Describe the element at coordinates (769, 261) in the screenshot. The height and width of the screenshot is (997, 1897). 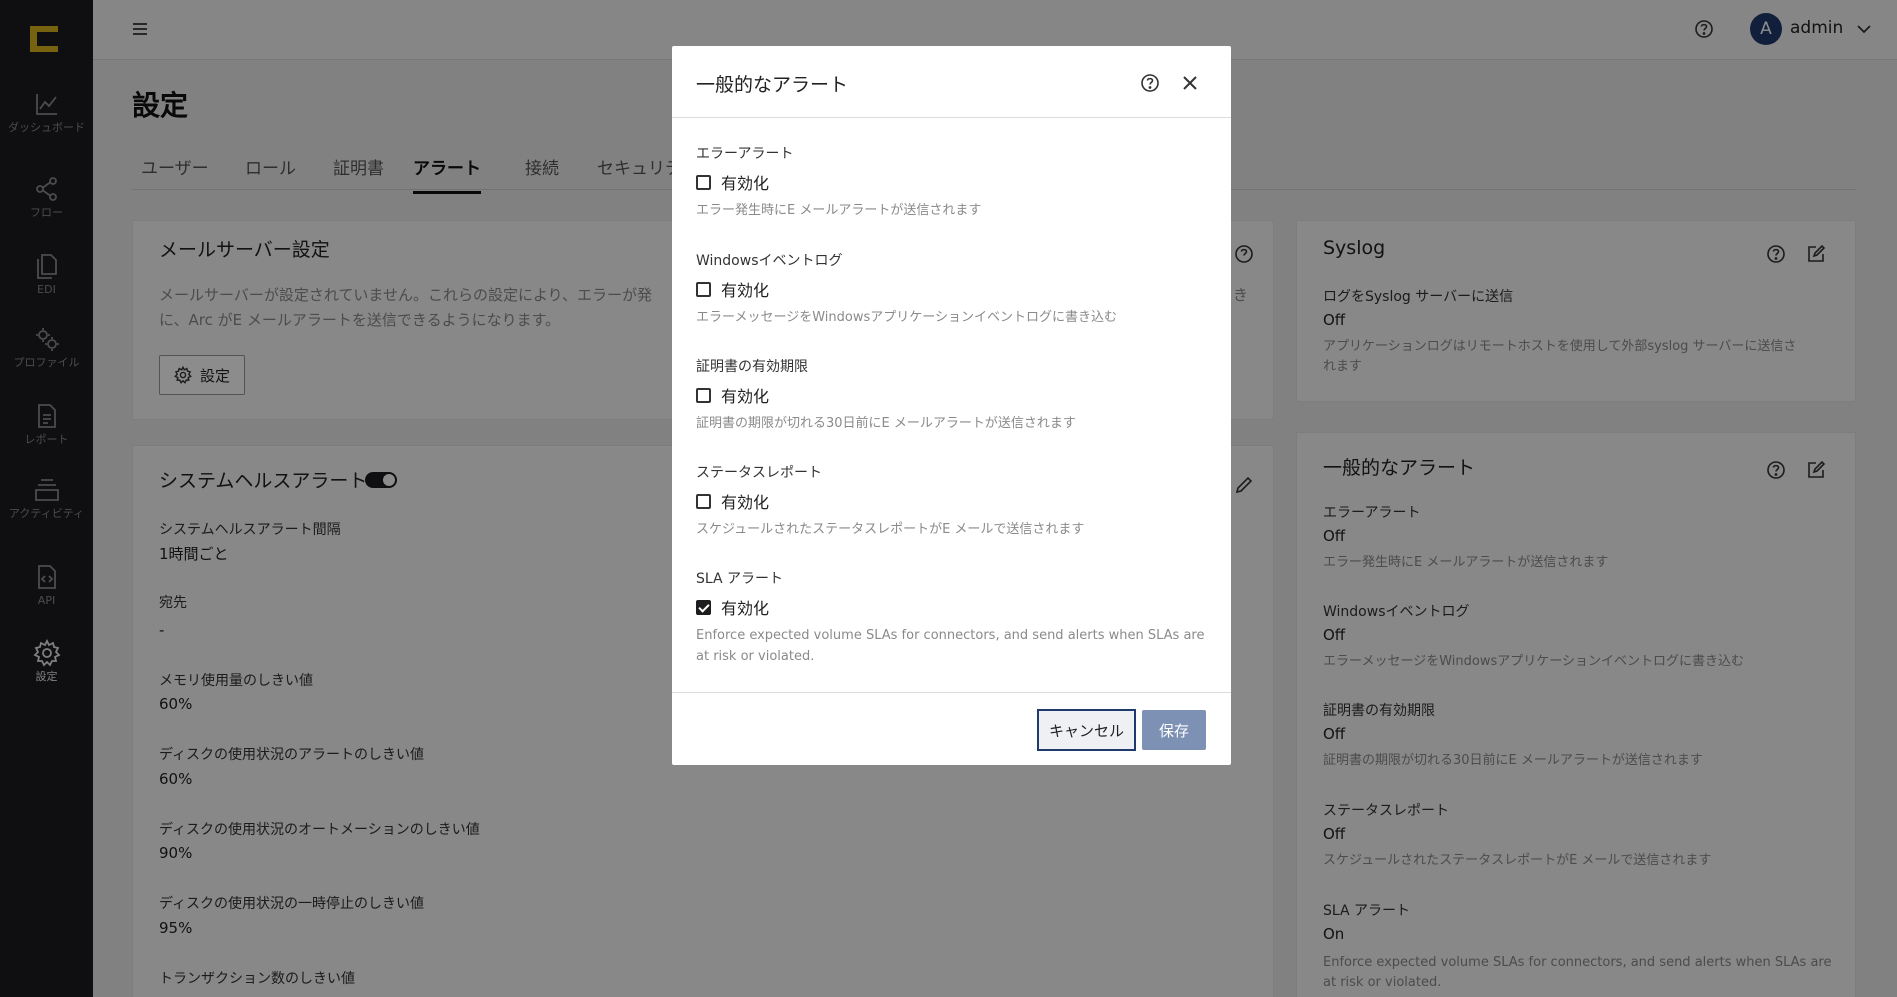
I see `section-title: Windowsイベントログ` at that location.